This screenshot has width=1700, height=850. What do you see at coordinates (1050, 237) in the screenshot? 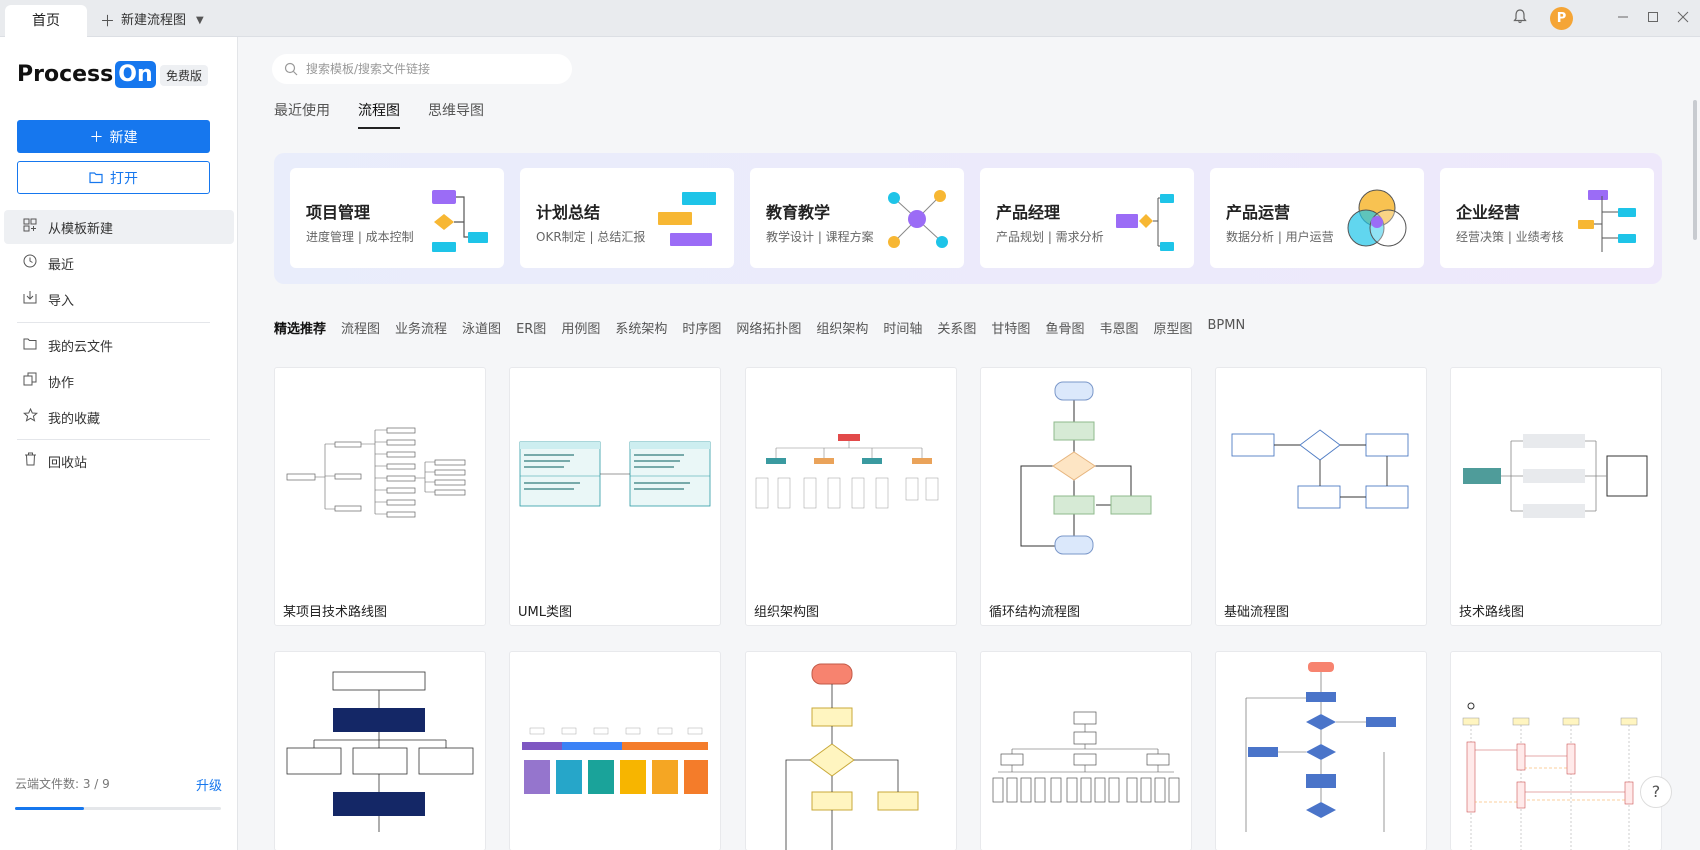
I see `category-subtitle: 产品规划 | 需求分析` at bounding box center [1050, 237].